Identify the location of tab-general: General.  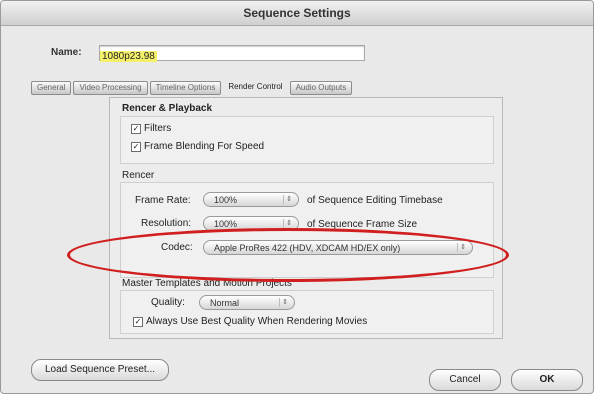
(51, 88).